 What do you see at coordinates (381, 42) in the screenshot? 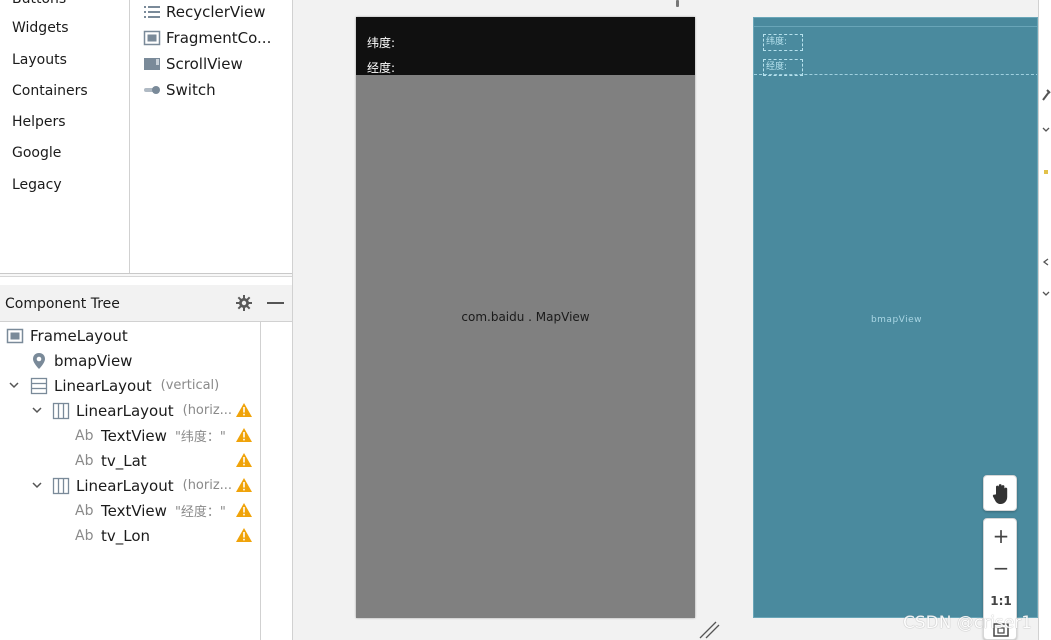
I see `design-lat-label: 纬度:` at bounding box center [381, 42].